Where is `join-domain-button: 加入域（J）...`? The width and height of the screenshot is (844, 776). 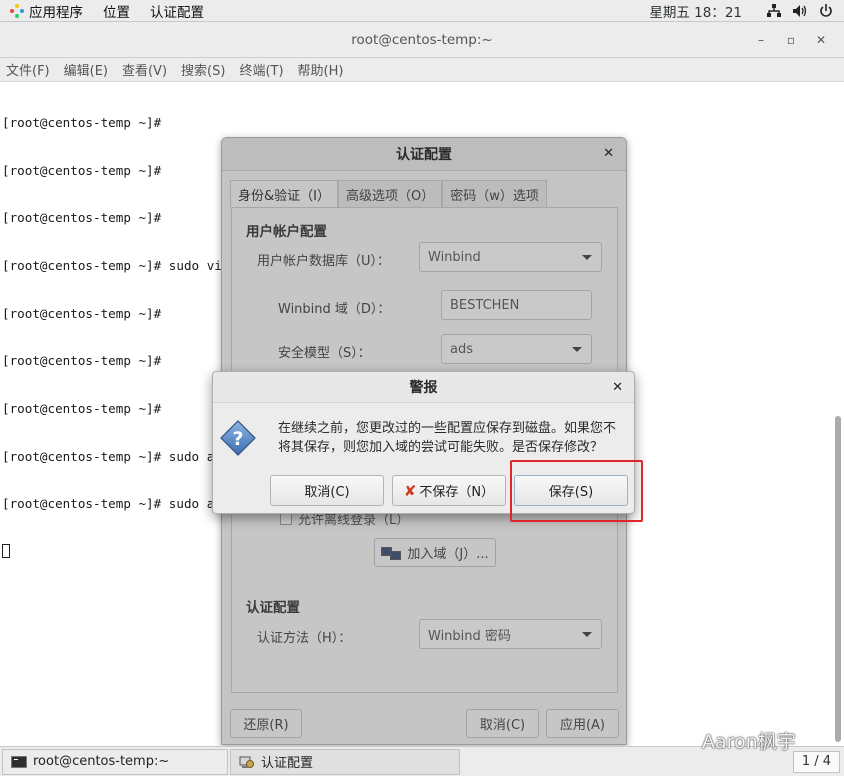
join-domain-button: 加入域（J）... is located at coordinates (435, 552).